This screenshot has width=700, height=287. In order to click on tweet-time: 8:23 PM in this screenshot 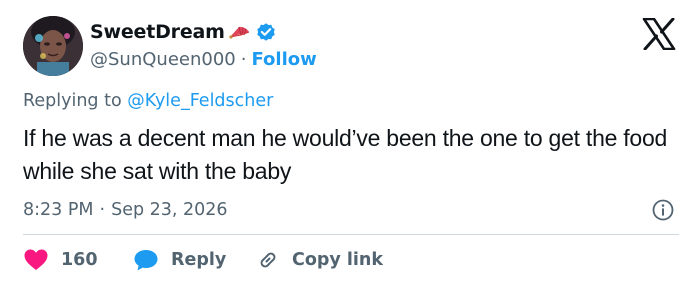, I will do `click(58, 210)`.